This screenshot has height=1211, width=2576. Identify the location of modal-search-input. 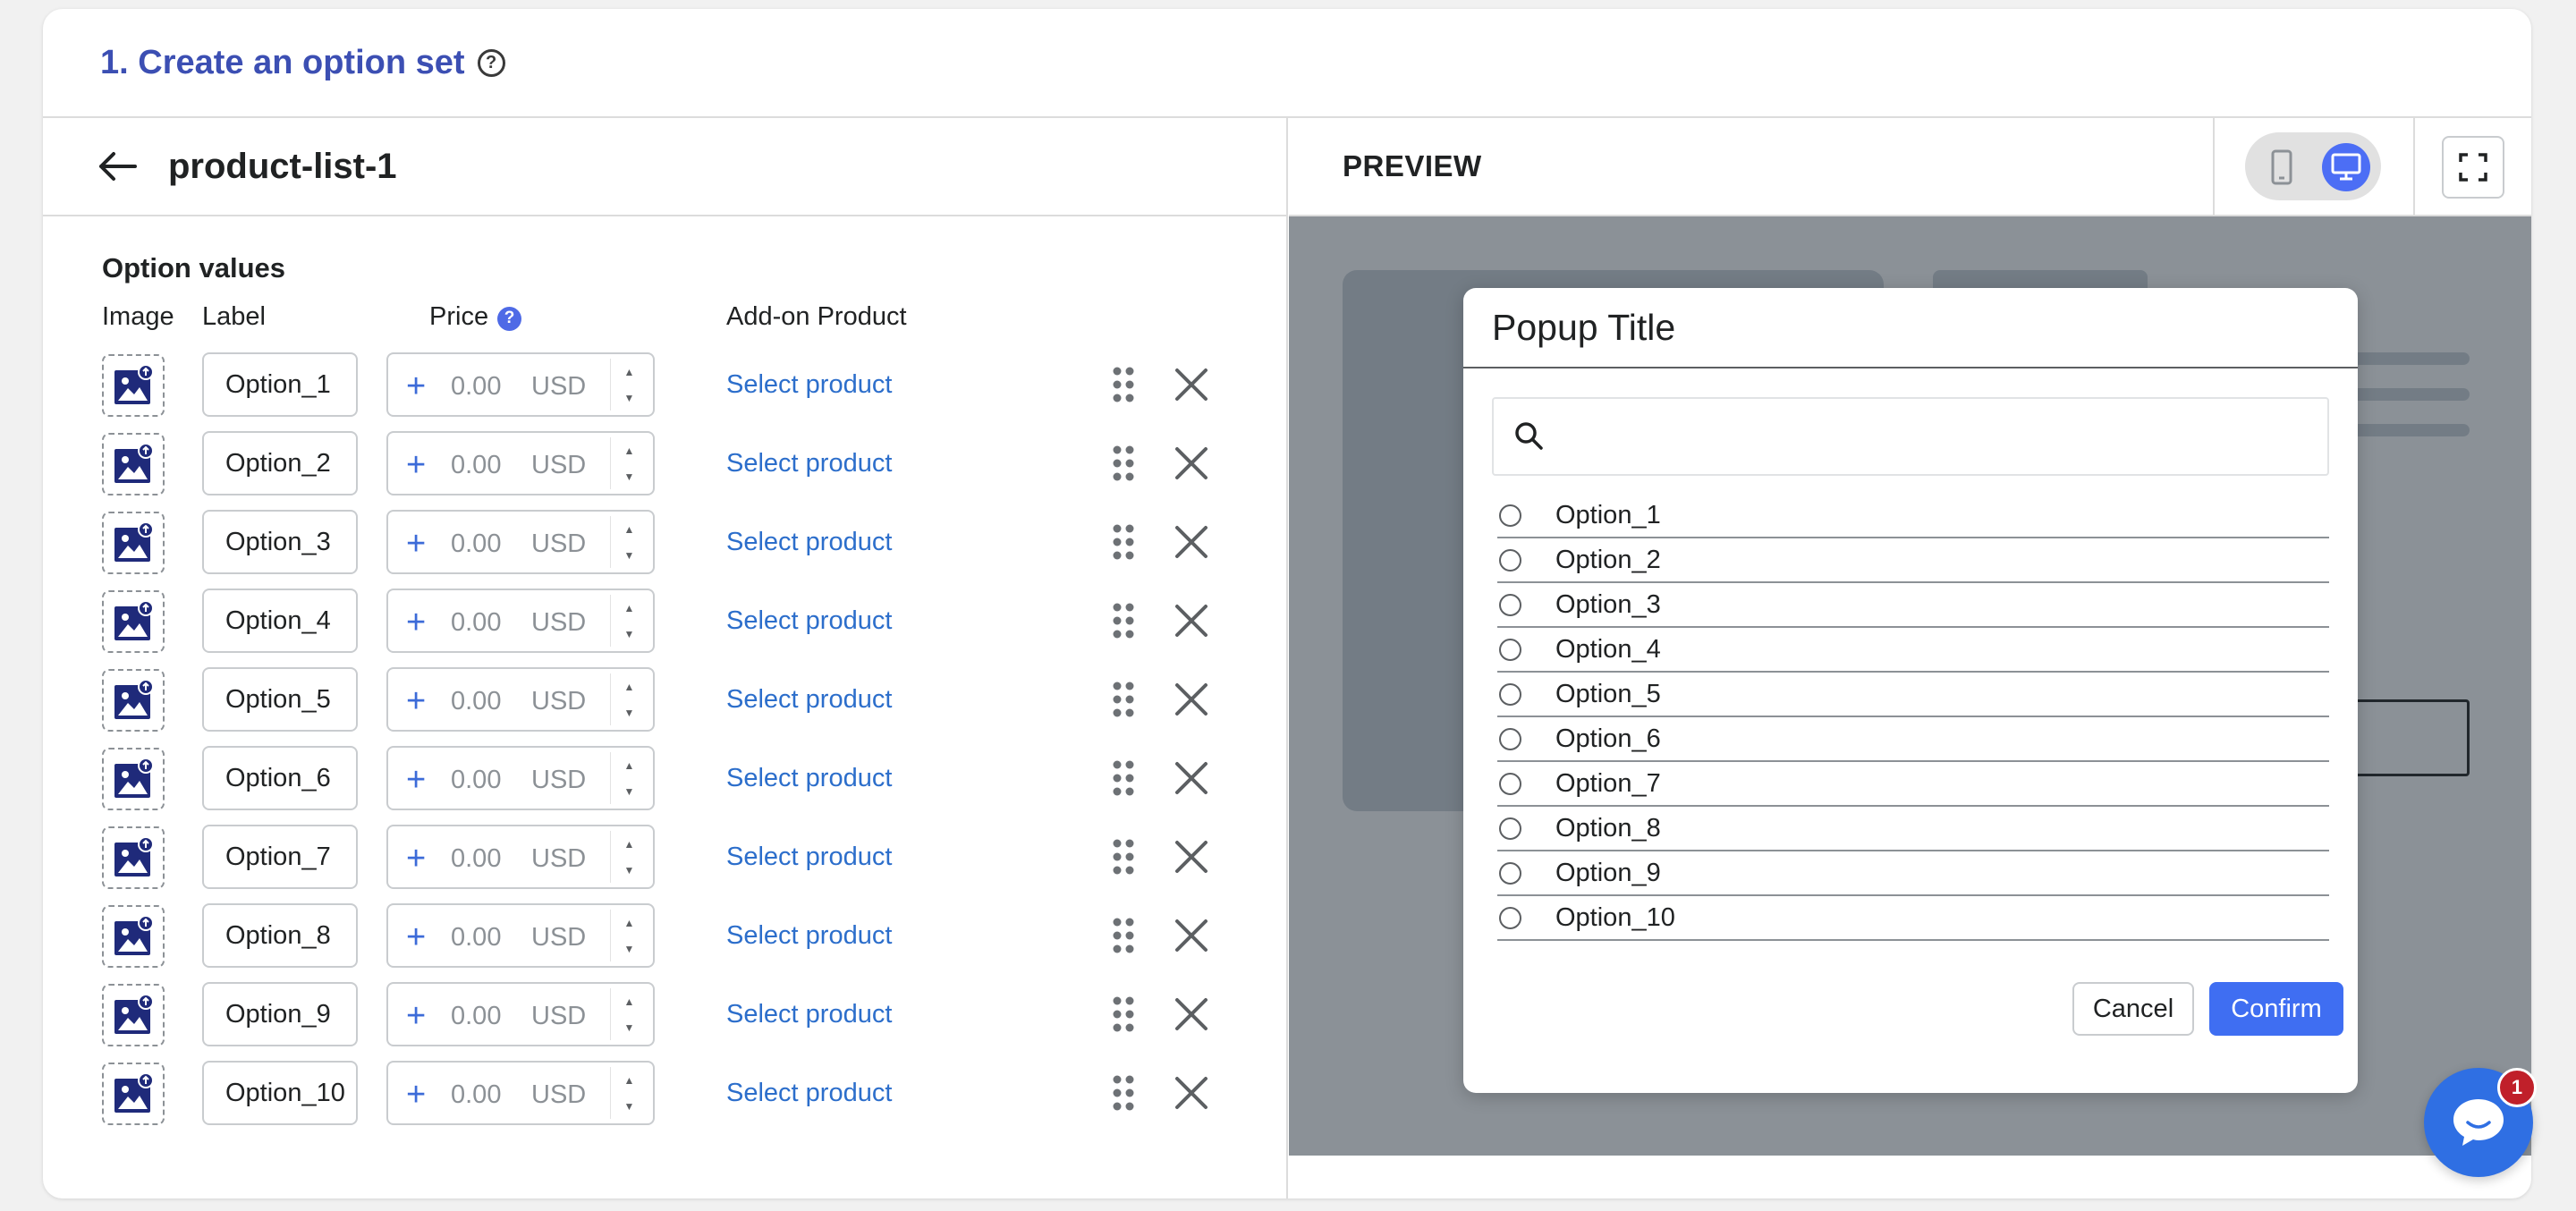
(1910, 436).